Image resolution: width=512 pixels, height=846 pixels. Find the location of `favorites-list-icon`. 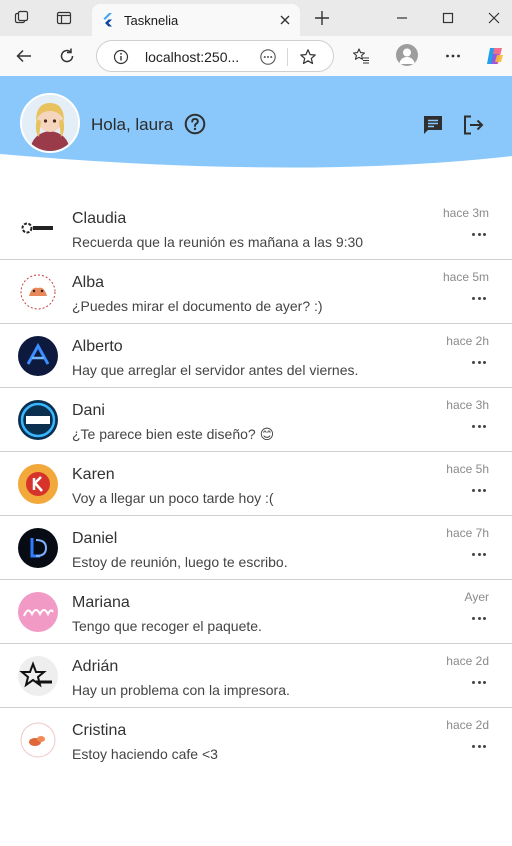

favorites-list-icon is located at coordinates (361, 56).